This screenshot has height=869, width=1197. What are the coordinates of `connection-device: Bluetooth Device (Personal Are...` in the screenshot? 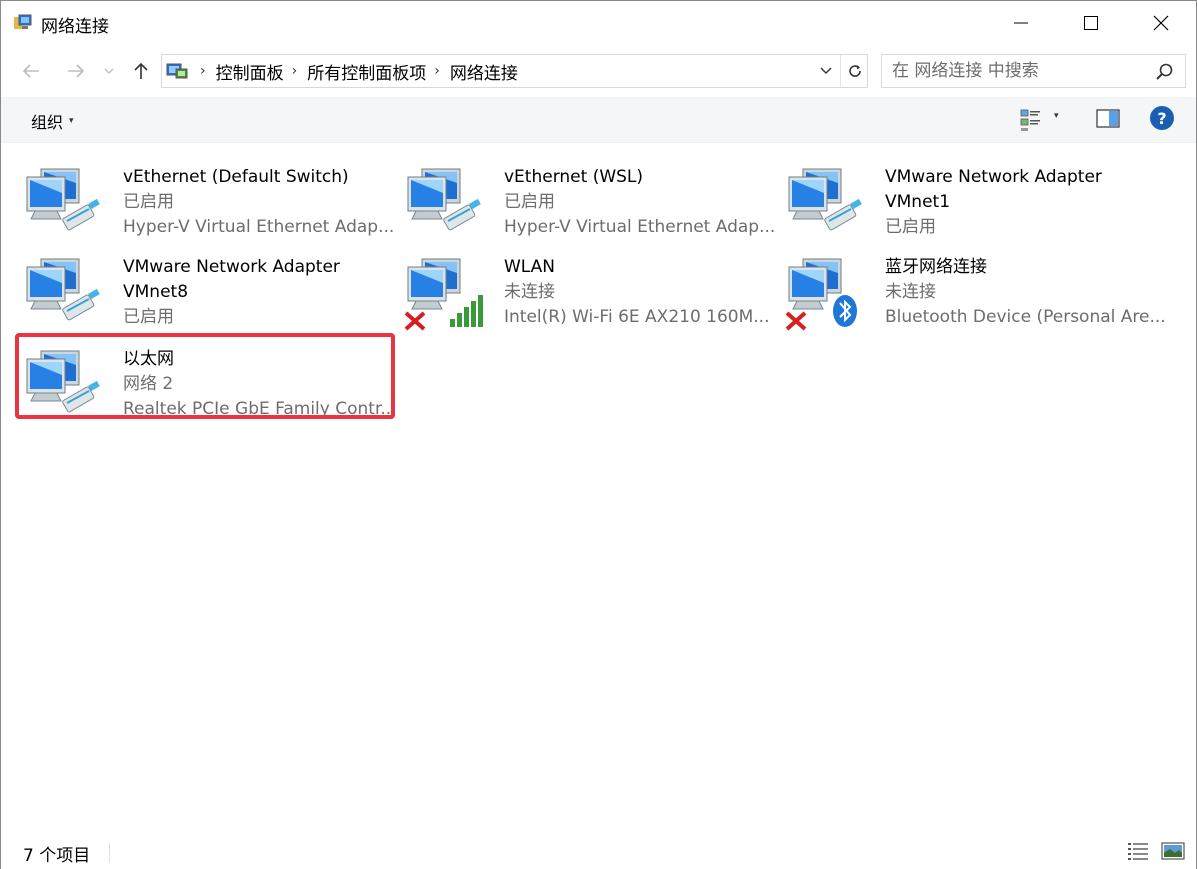 It's located at (1025, 317).